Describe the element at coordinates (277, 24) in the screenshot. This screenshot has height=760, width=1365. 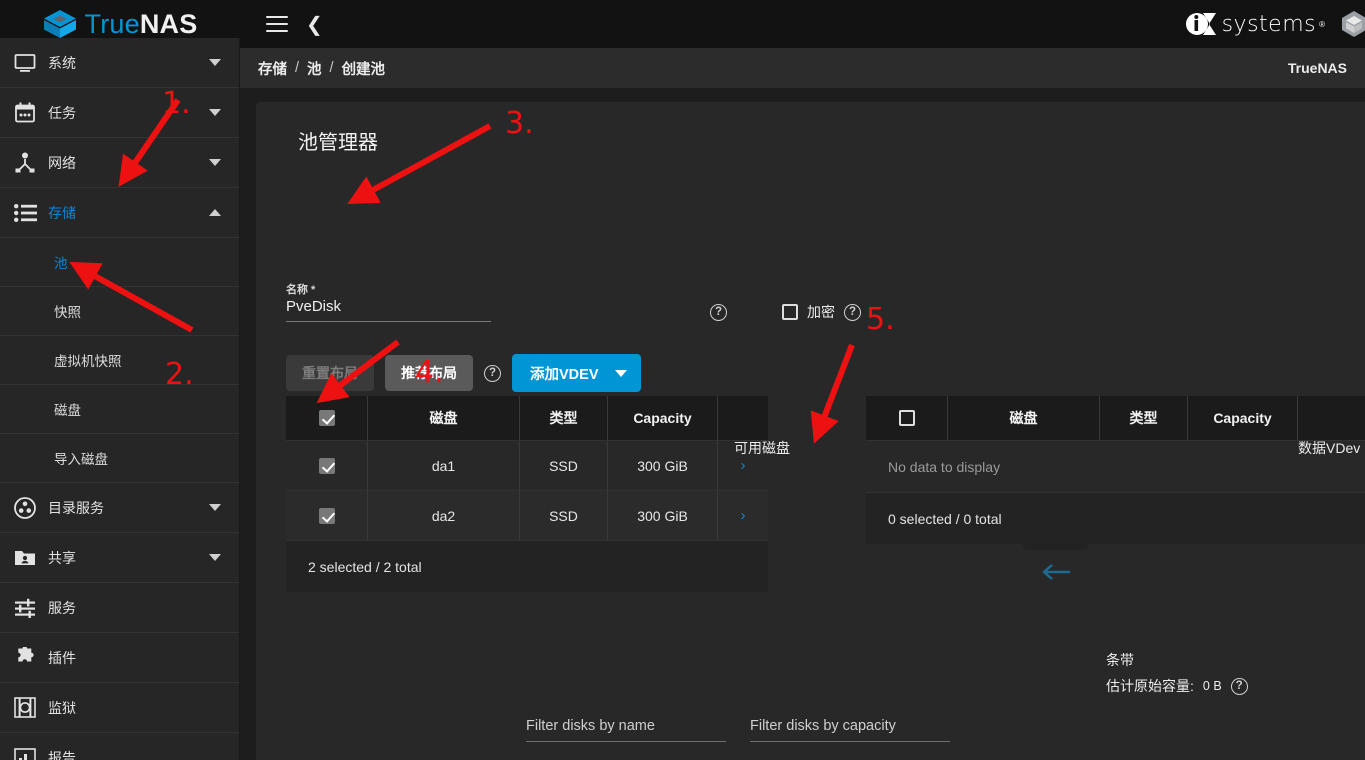
I see `hamburger-icon` at that location.